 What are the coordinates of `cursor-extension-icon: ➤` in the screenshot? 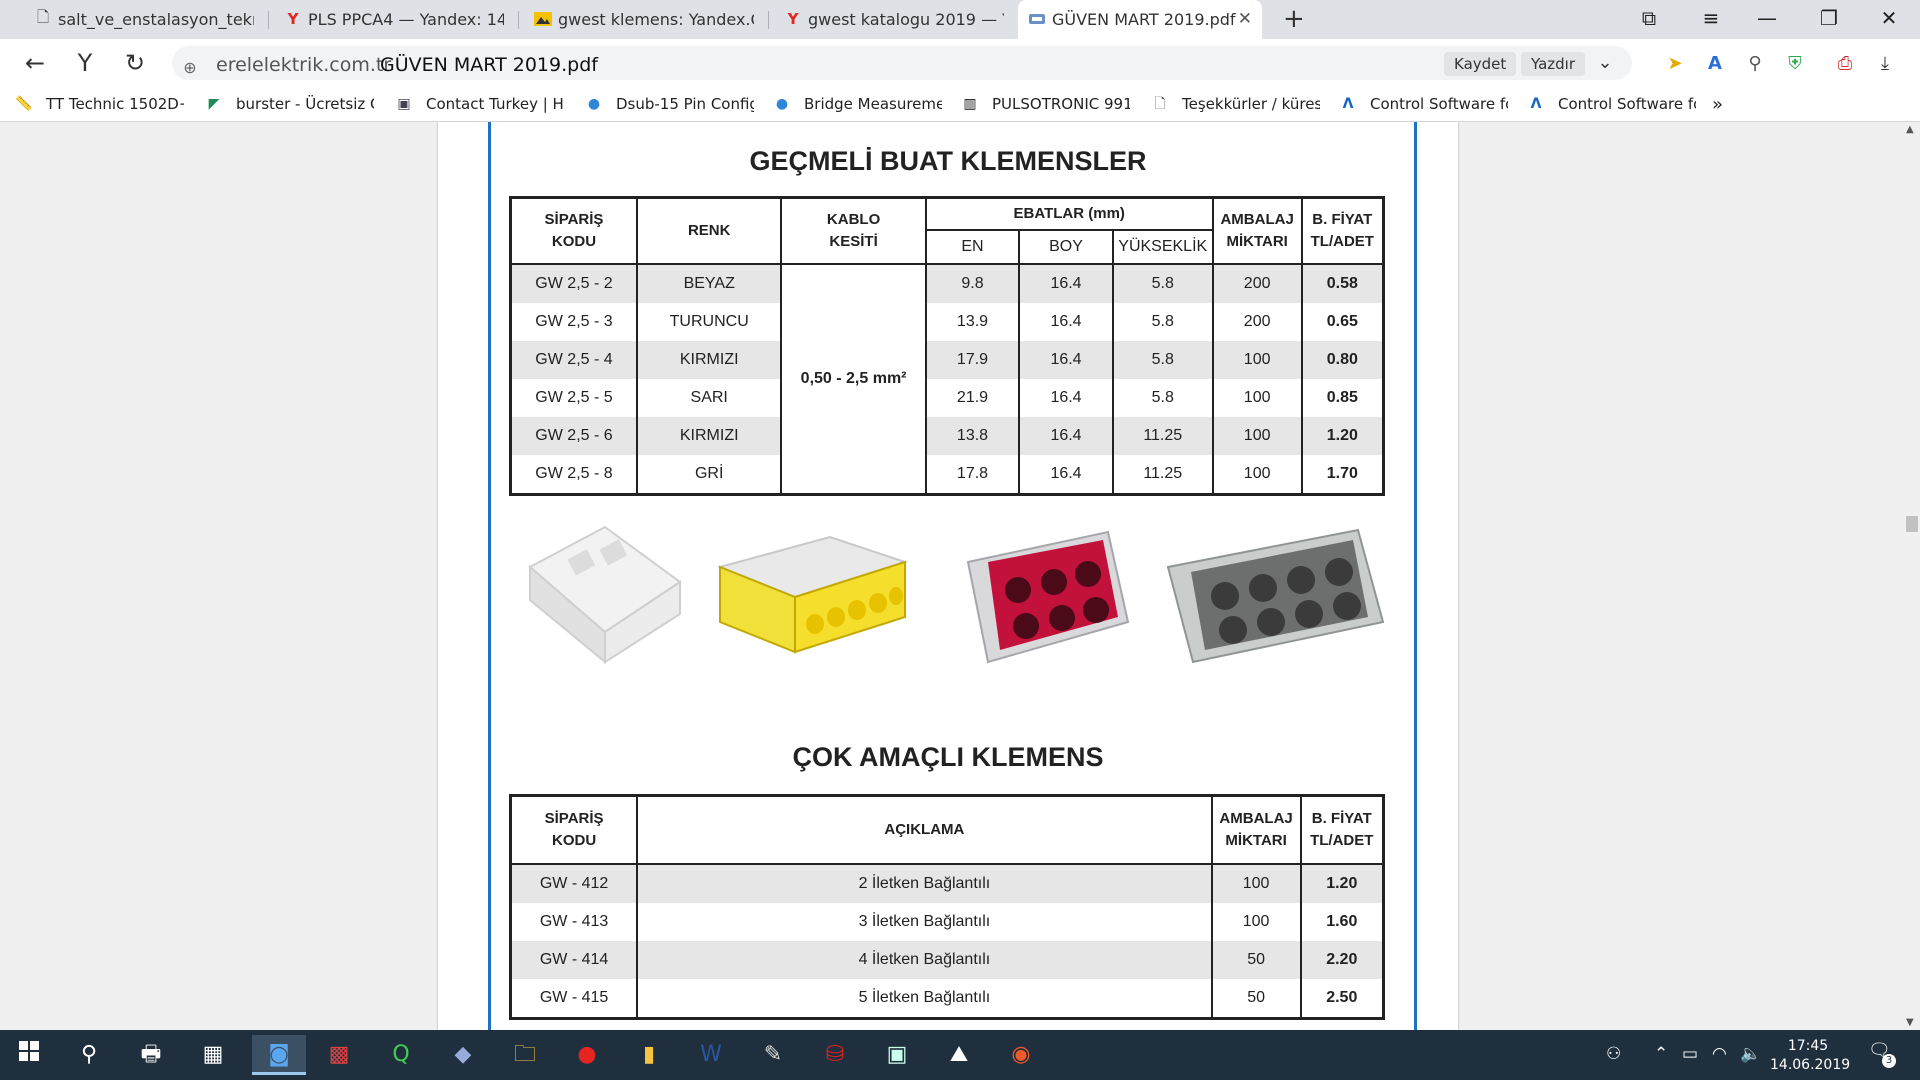 It's located at (1675, 64).